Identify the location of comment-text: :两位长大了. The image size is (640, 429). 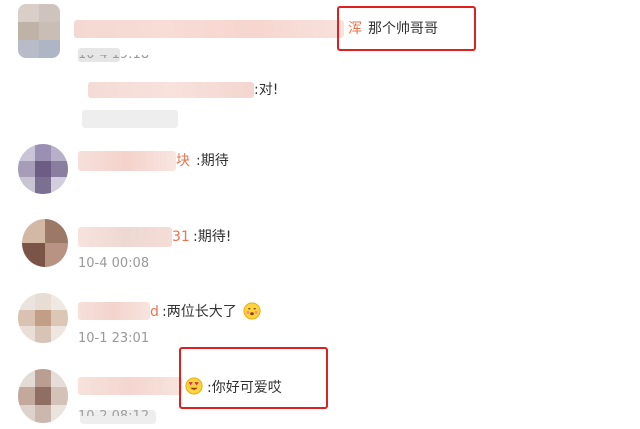
(199, 312).